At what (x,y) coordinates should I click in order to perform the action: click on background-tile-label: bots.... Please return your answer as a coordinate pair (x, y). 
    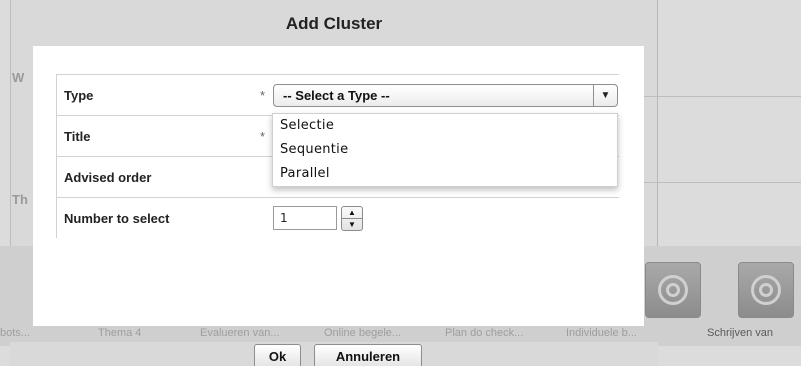
    Looking at the image, I should click on (15, 333).